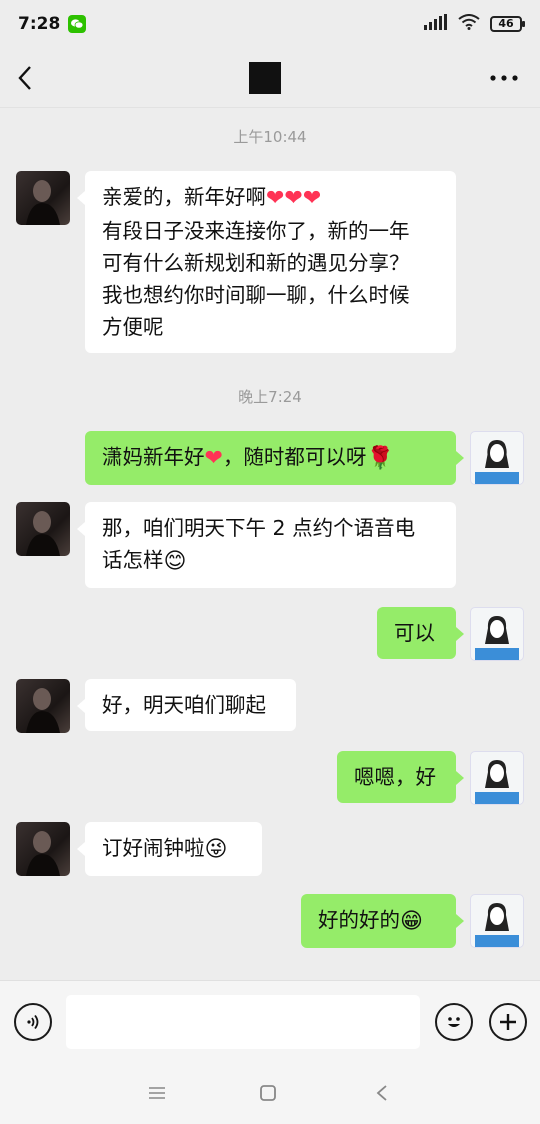 The image size is (540, 1124). I want to click on contact-name-redacted, so click(265, 77).